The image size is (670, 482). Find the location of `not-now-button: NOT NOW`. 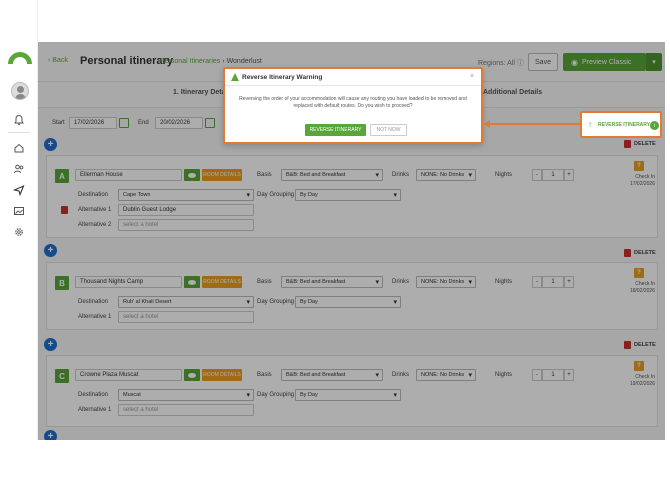

not-now-button: NOT NOW is located at coordinates (388, 130).